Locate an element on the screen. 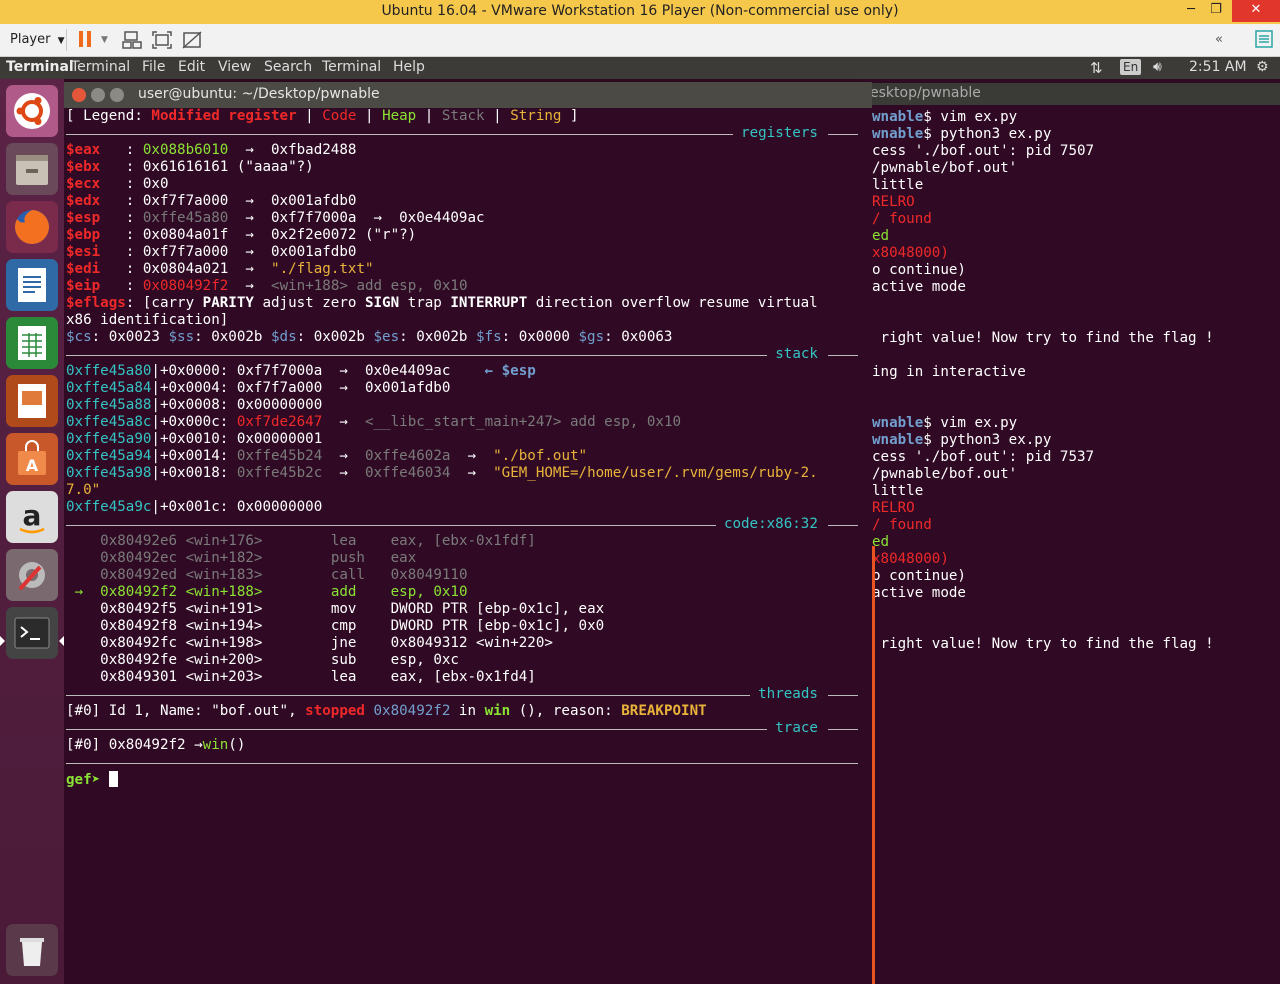  code-address: 0x8049301 <win+203> is located at coordinates (181, 677).